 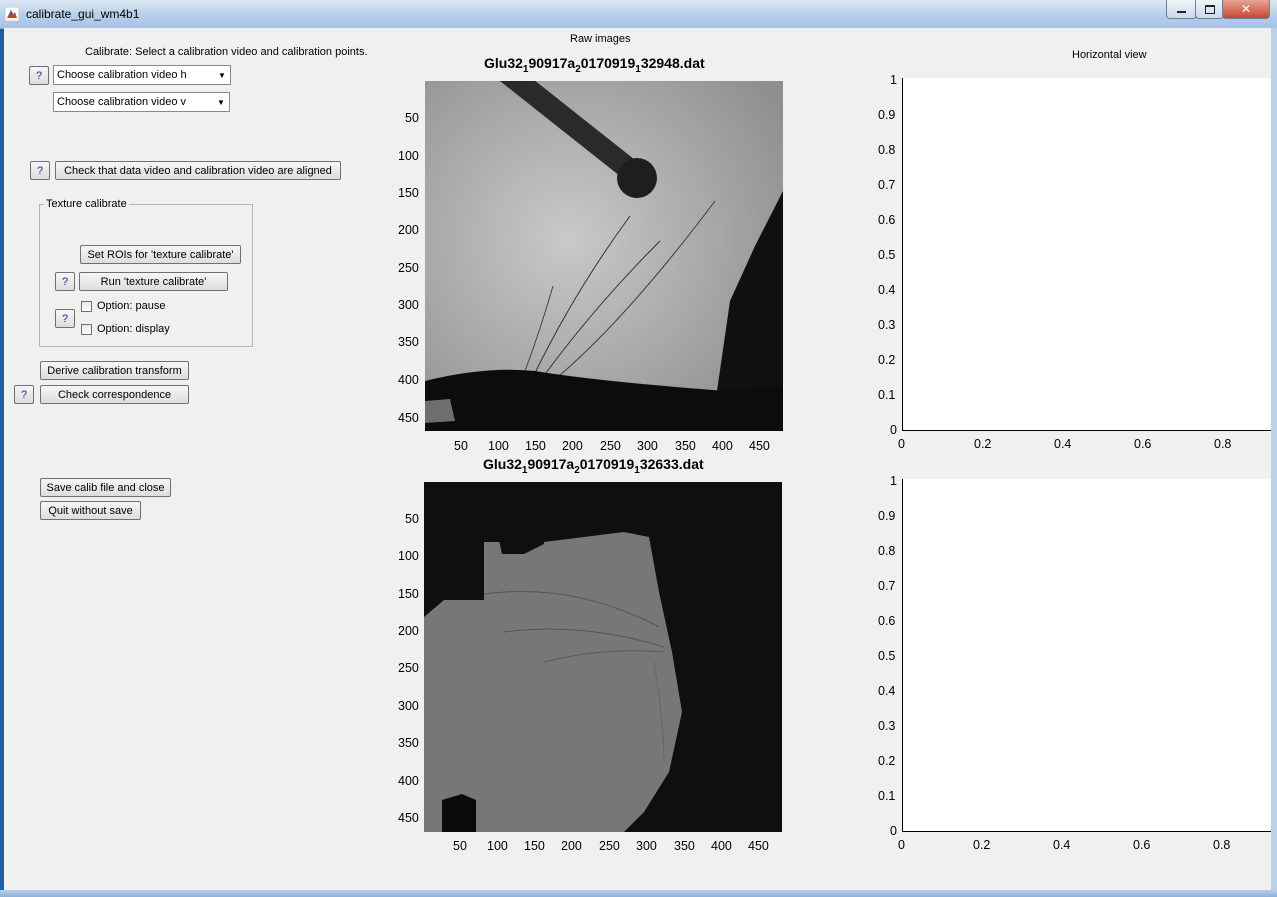 I want to click on video-v-select: Choose calibration video v ▼, so click(x=141, y=102).